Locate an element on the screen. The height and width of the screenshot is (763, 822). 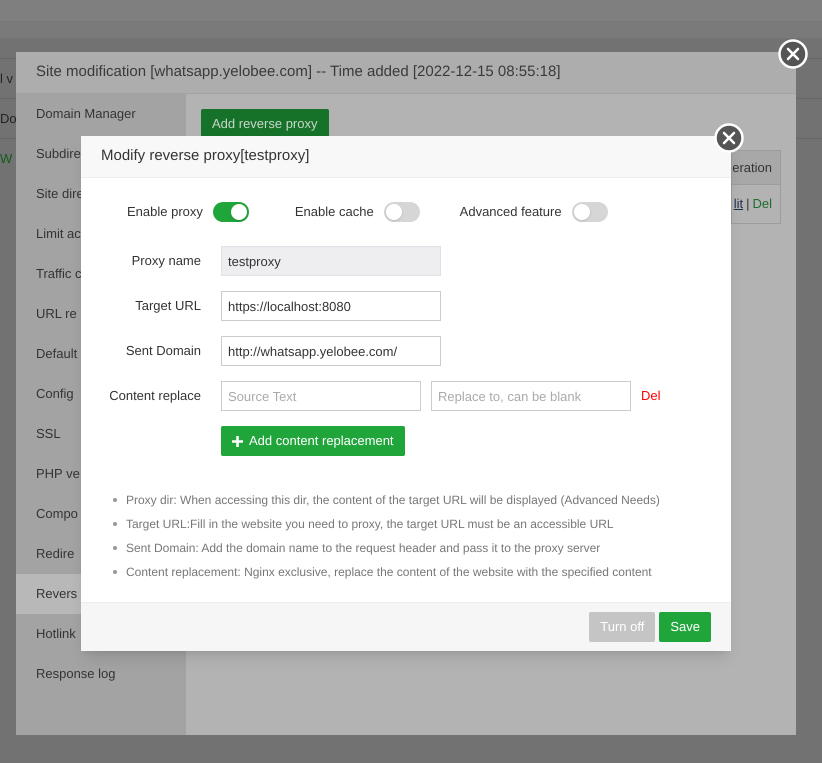
source-text-field: Source Text is located at coordinates (321, 396).